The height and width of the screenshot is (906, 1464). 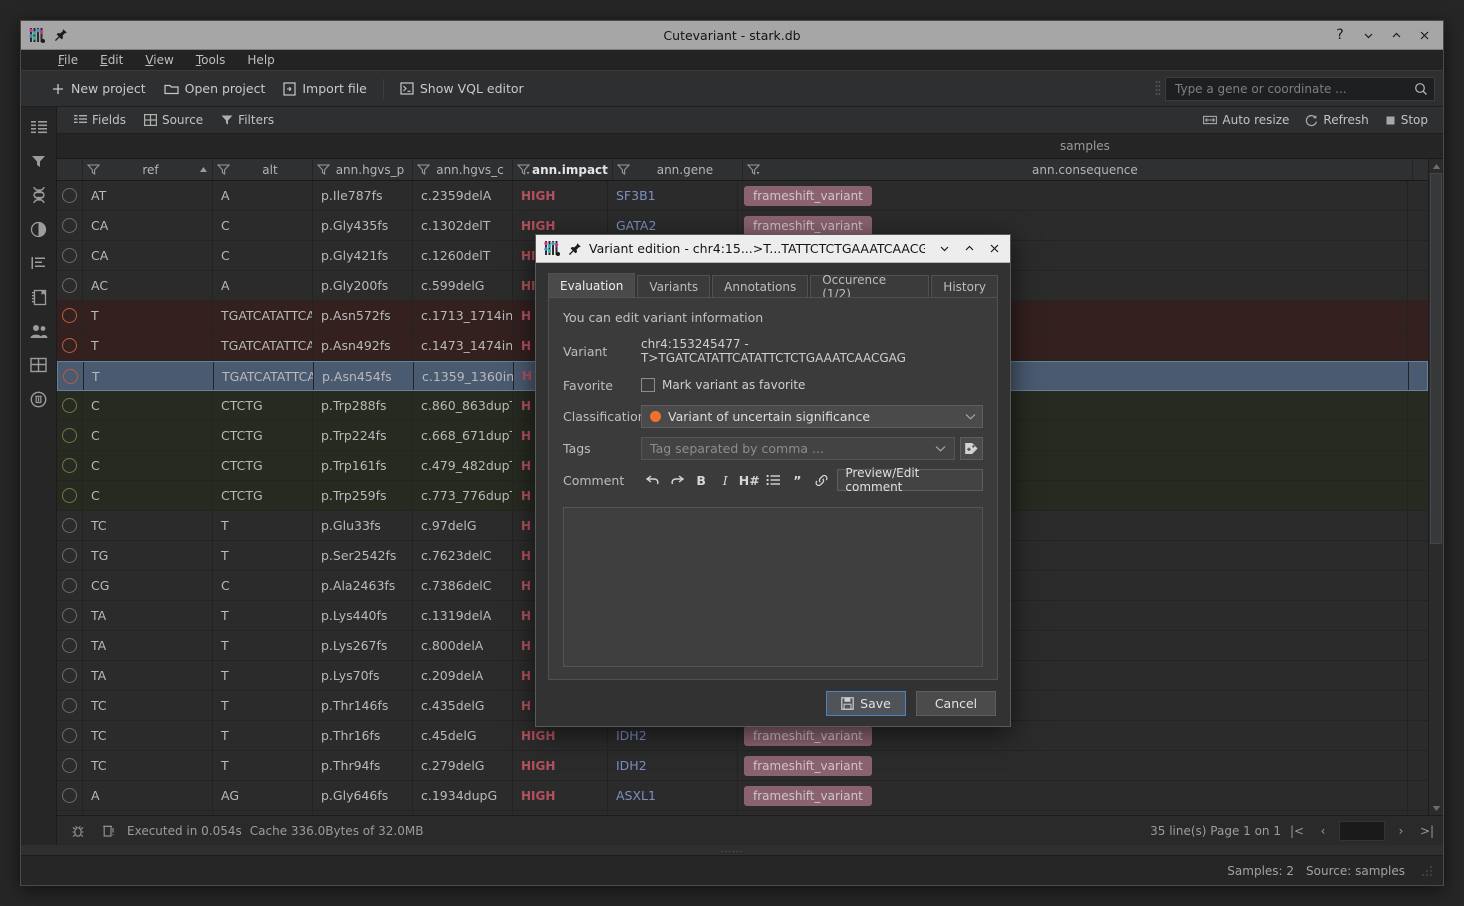 I want to click on help-button: ?, so click(x=1340, y=35).